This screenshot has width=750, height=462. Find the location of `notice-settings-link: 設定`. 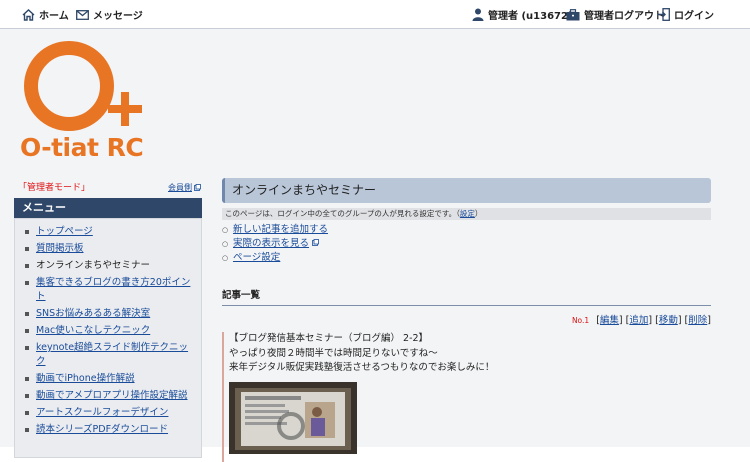

notice-settings-link: 設定 is located at coordinates (467, 213).